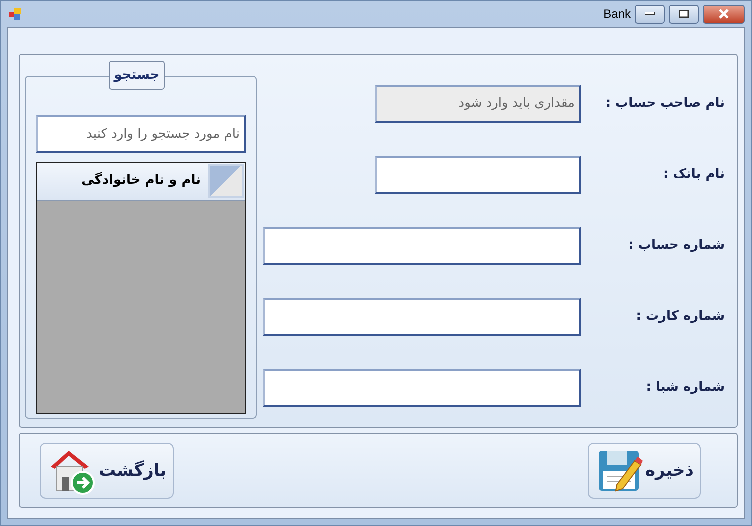 This screenshot has width=752, height=526. What do you see at coordinates (665, 103) in the screenshot?
I see `field-label: نام صاحب حساب :` at bounding box center [665, 103].